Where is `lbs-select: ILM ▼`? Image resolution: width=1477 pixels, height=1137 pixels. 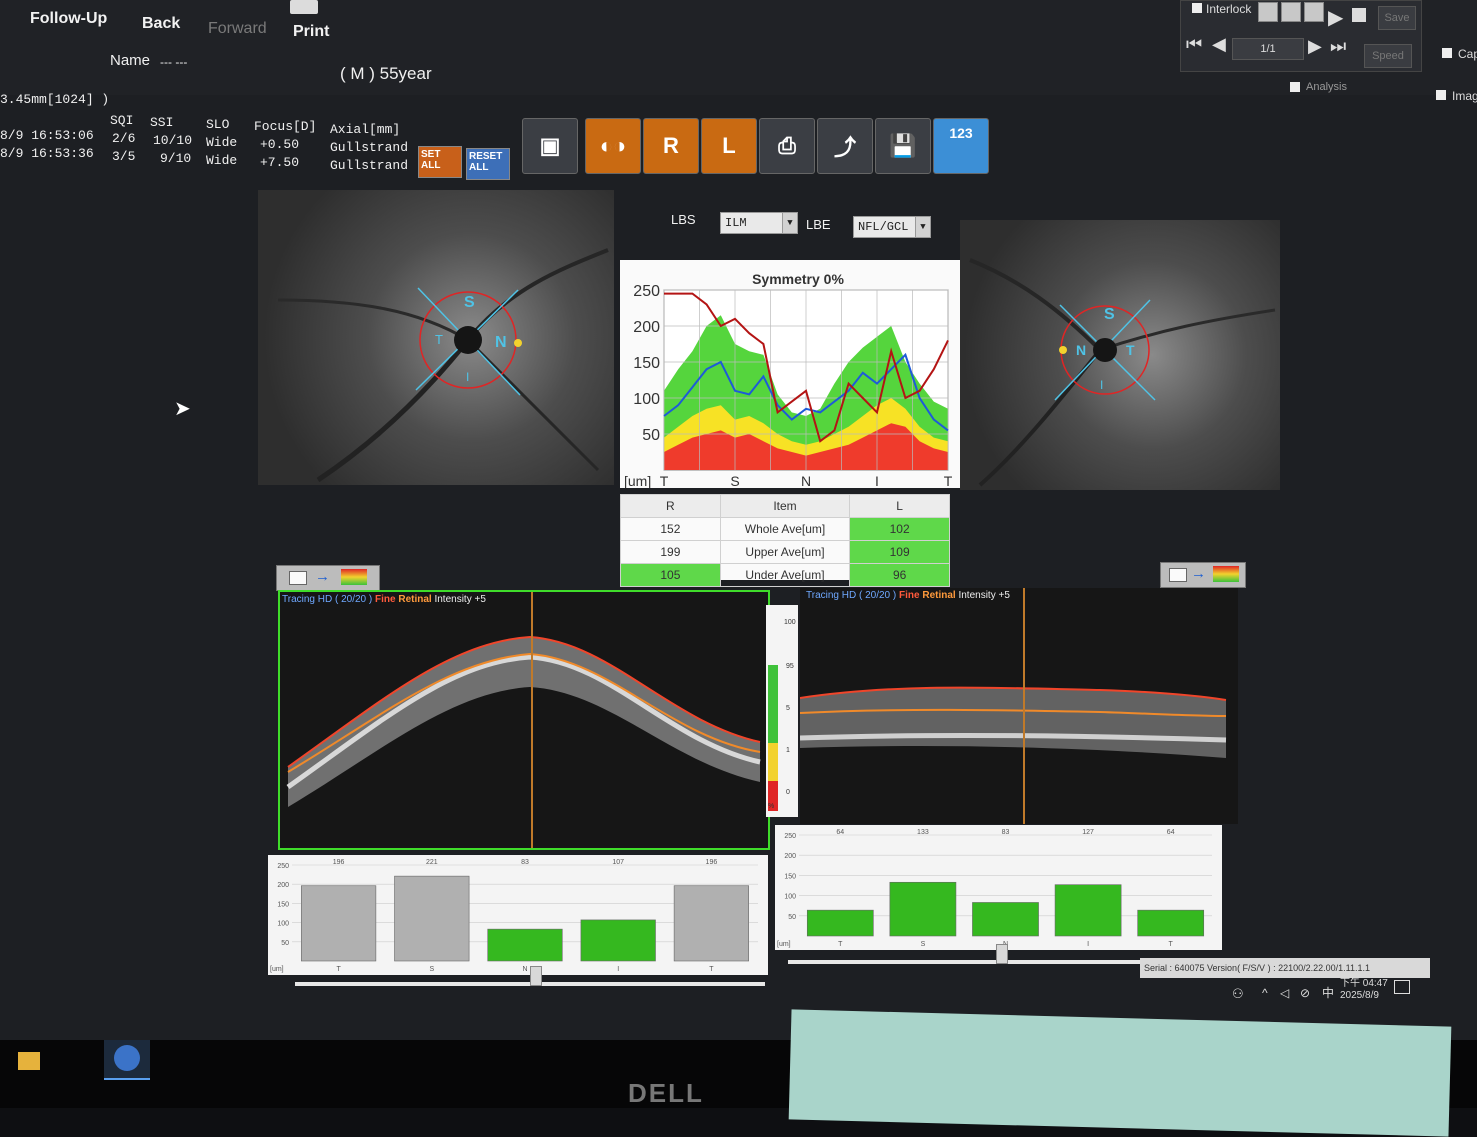 lbs-select: ILM ▼ is located at coordinates (759, 223).